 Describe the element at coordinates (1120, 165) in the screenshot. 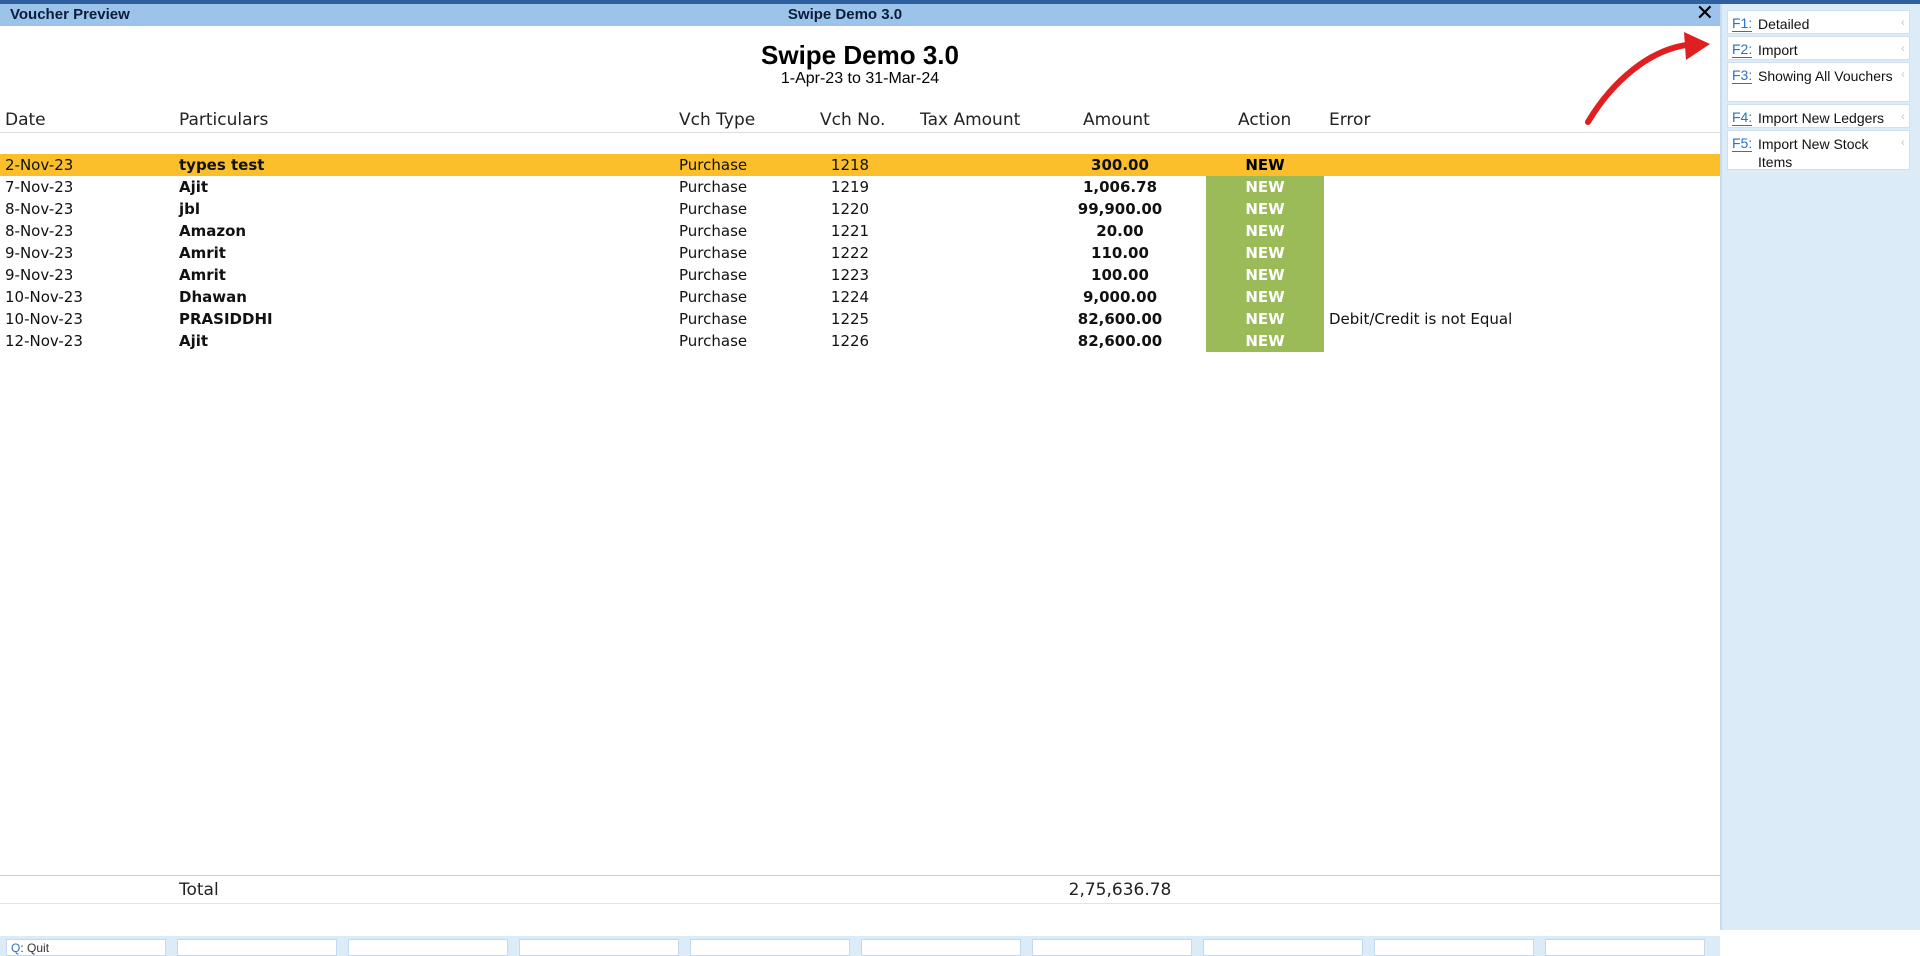

I see `cell-amount: 300.00` at that location.